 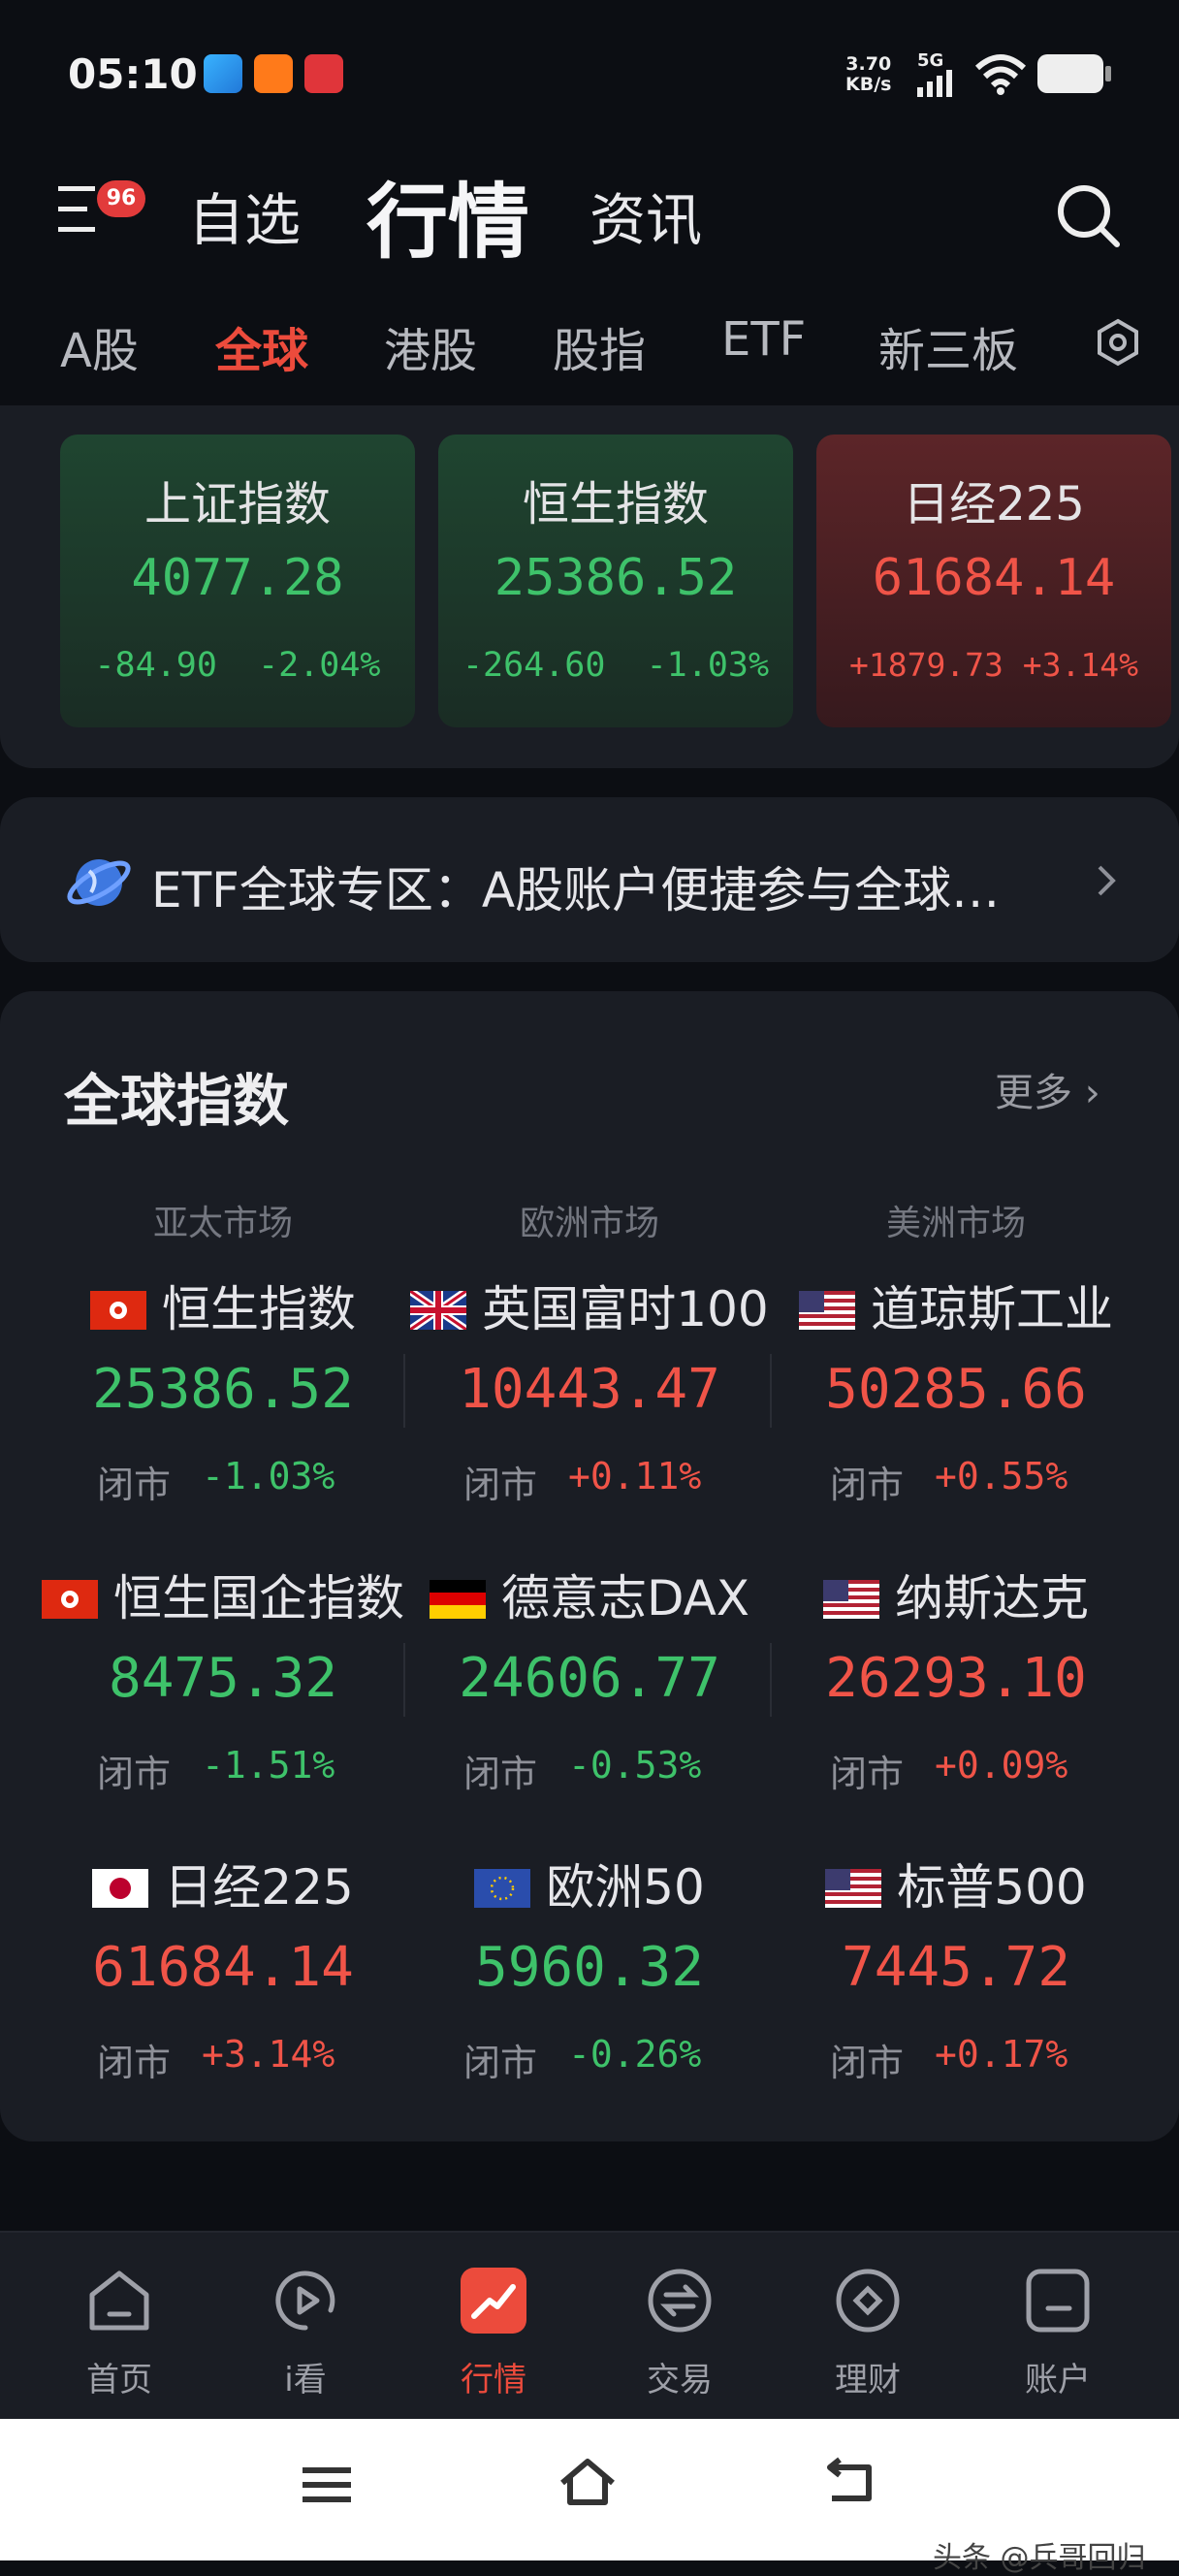 I want to click on index-change-pct: +0.55%, so click(x=1001, y=1476).